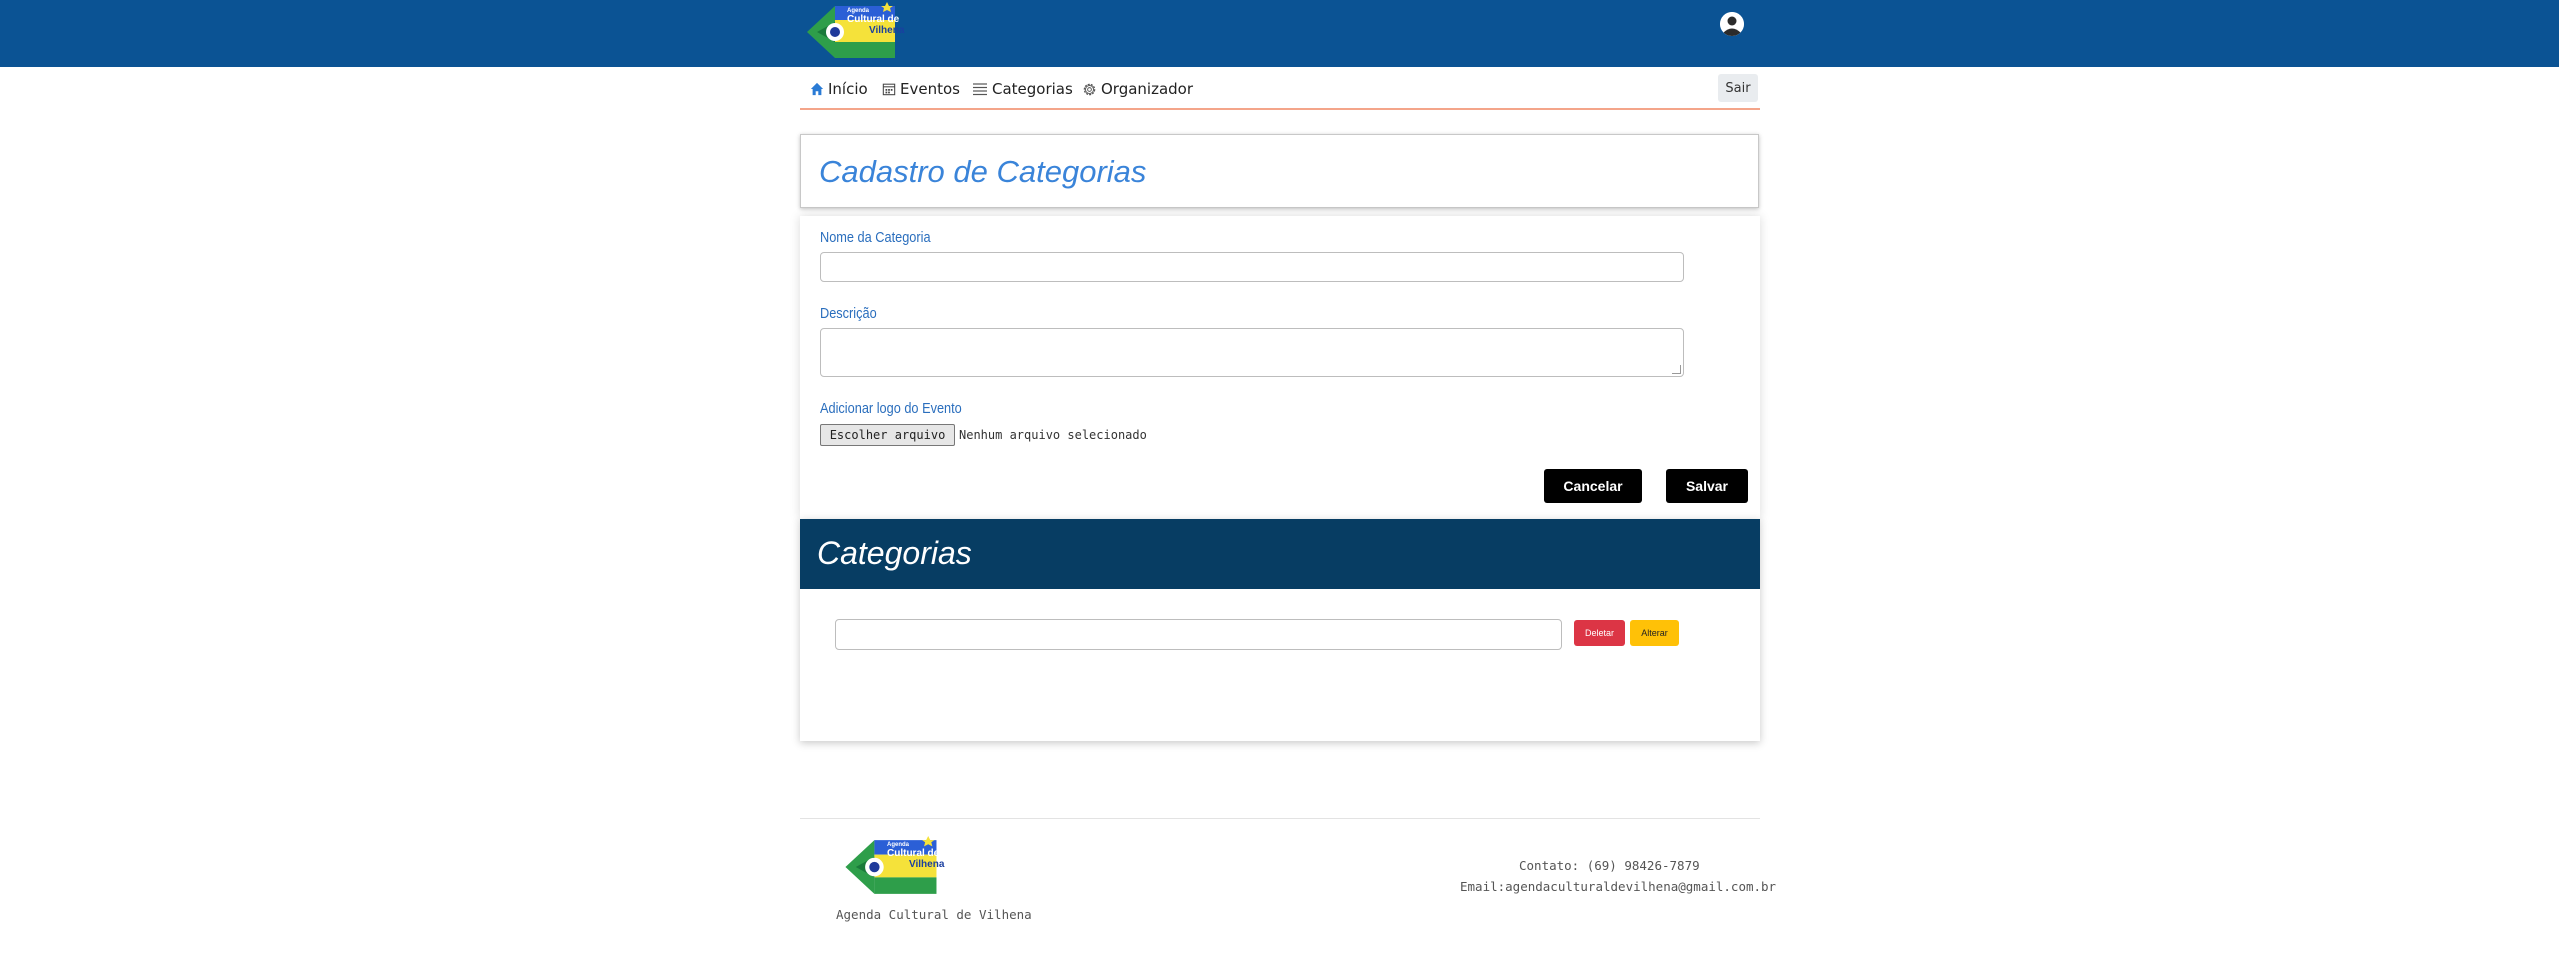  What do you see at coordinates (983, 171) in the screenshot?
I see `page-title: Cadastro de Categorias` at bounding box center [983, 171].